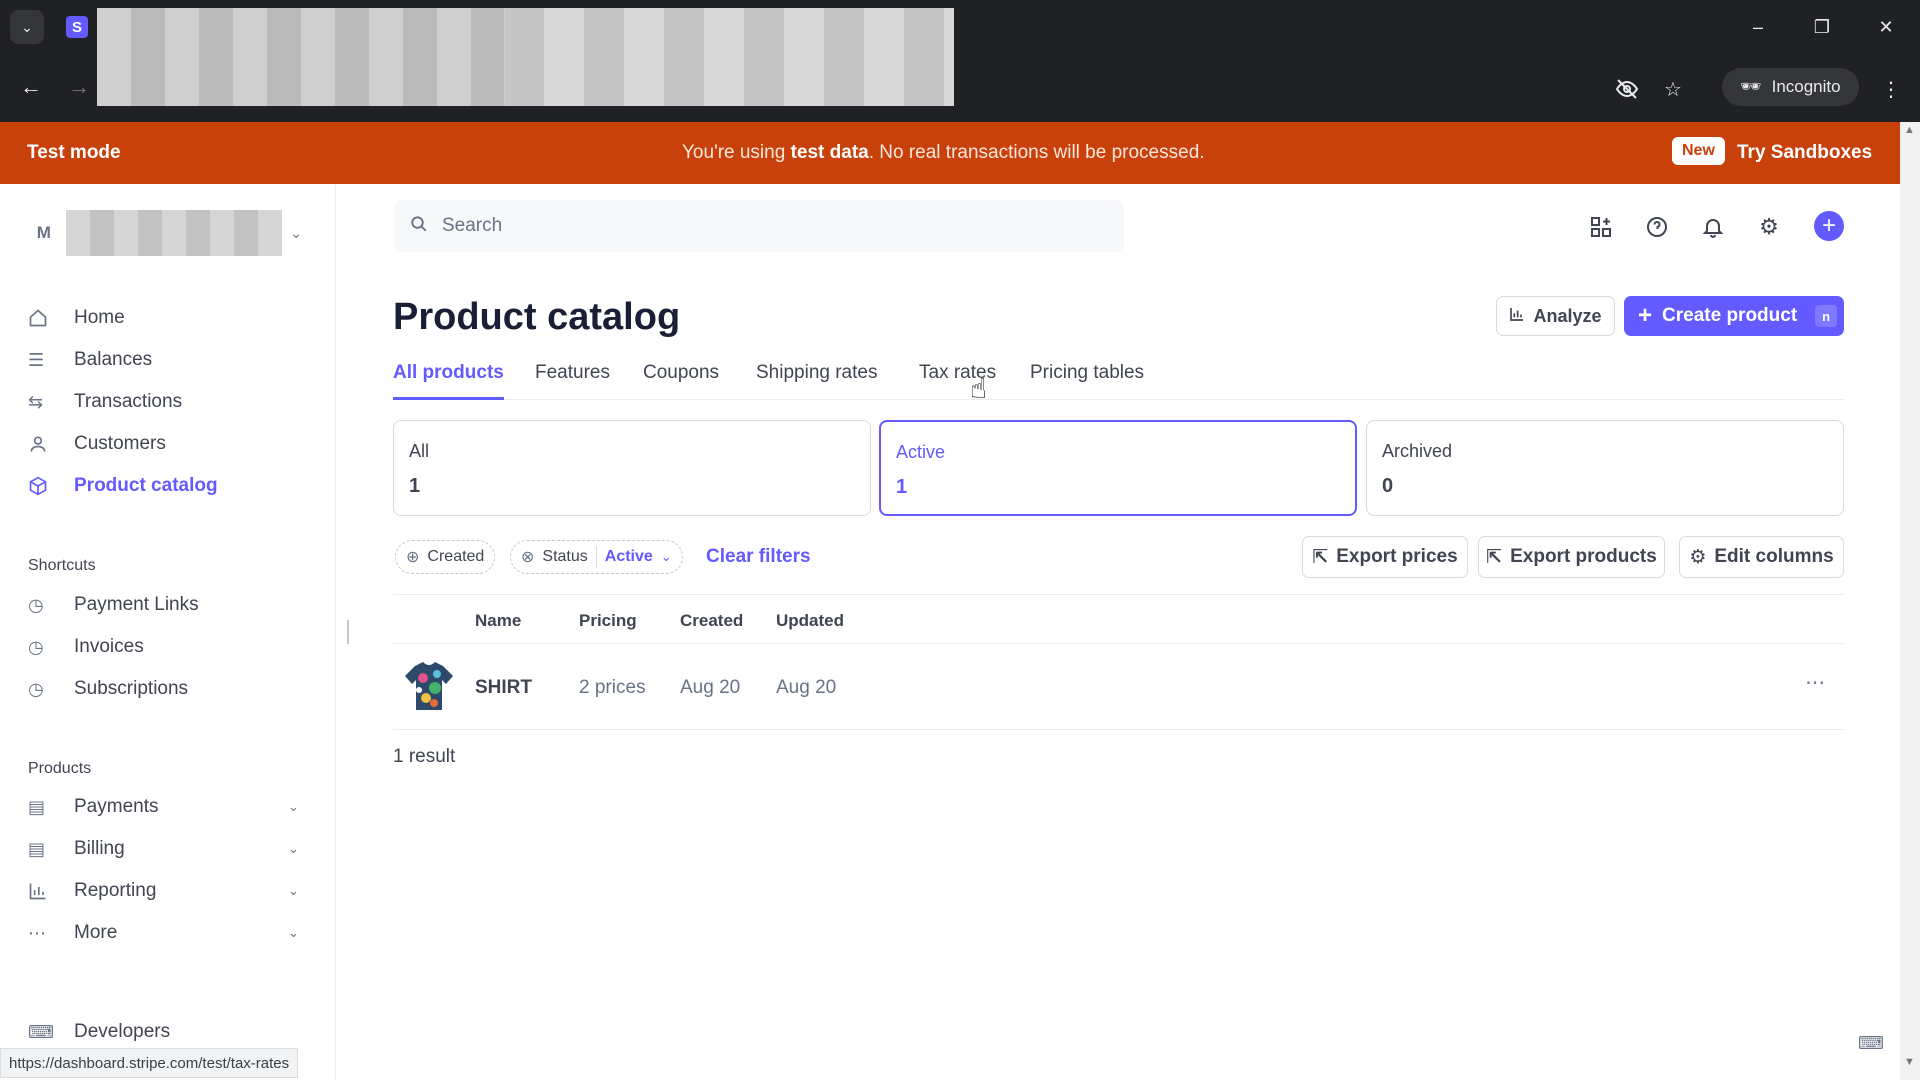  Describe the element at coordinates (31, 87) in the screenshot. I see `back-arrow-icon: ←` at that location.